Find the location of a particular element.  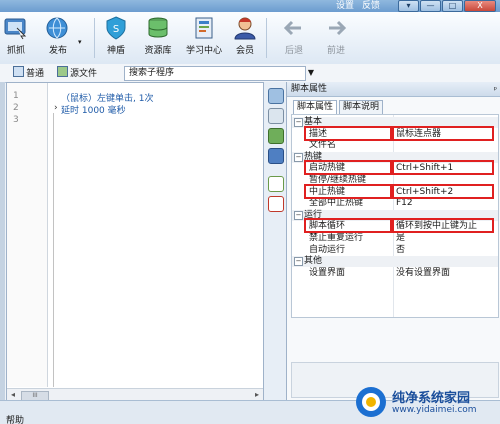

watermark-logo is located at coordinates (371, 402).